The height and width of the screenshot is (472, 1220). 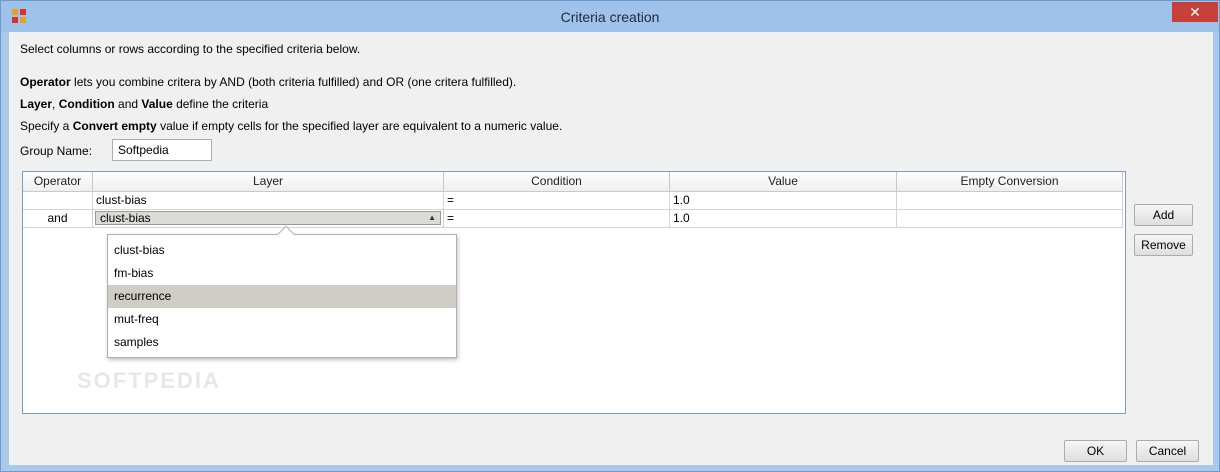 I want to click on group-name-label: Group Name:, so click(x=56, y=151).